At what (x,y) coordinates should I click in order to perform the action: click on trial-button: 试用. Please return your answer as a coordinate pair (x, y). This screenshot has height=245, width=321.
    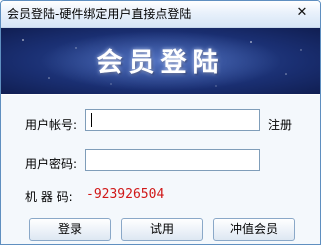
    Looking at the image, I should click on (162, 229).